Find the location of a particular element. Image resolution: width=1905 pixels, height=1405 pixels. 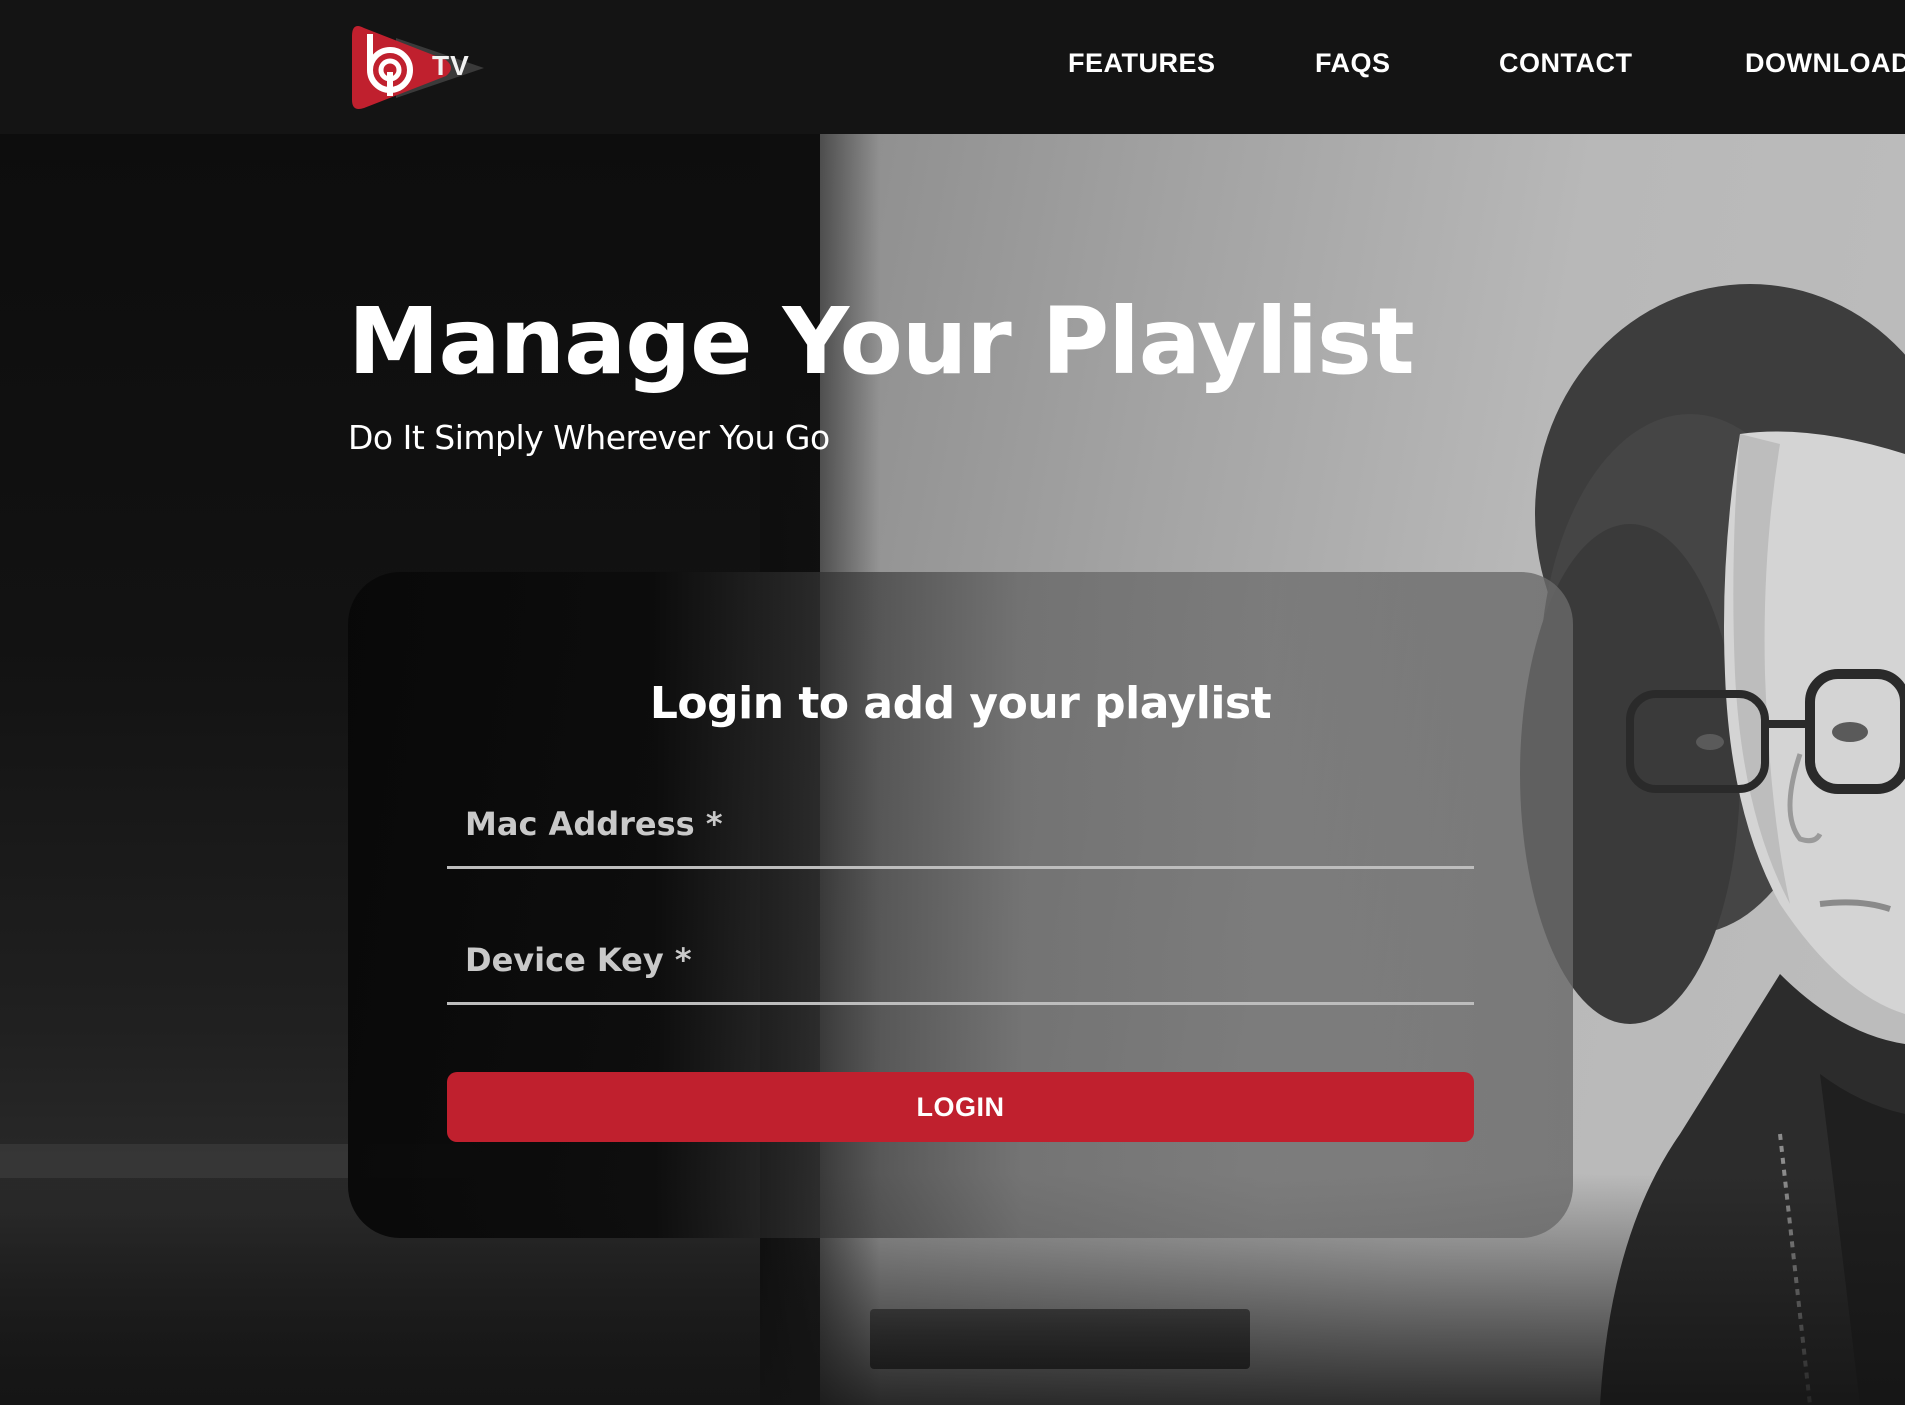

mac-address-field is located at coordinates (960, 825).